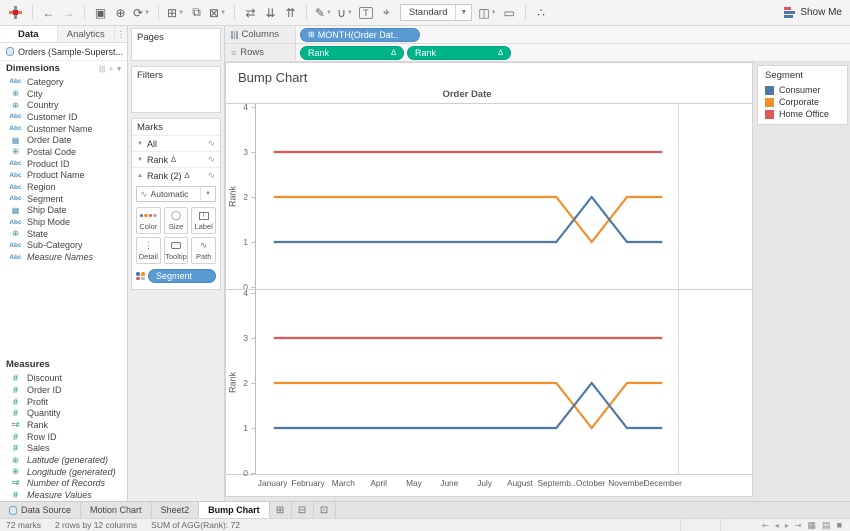  Describe the element at coordinates (63, 234) in the screenshot. I see `dimension-field: ⊕ State` at that location.